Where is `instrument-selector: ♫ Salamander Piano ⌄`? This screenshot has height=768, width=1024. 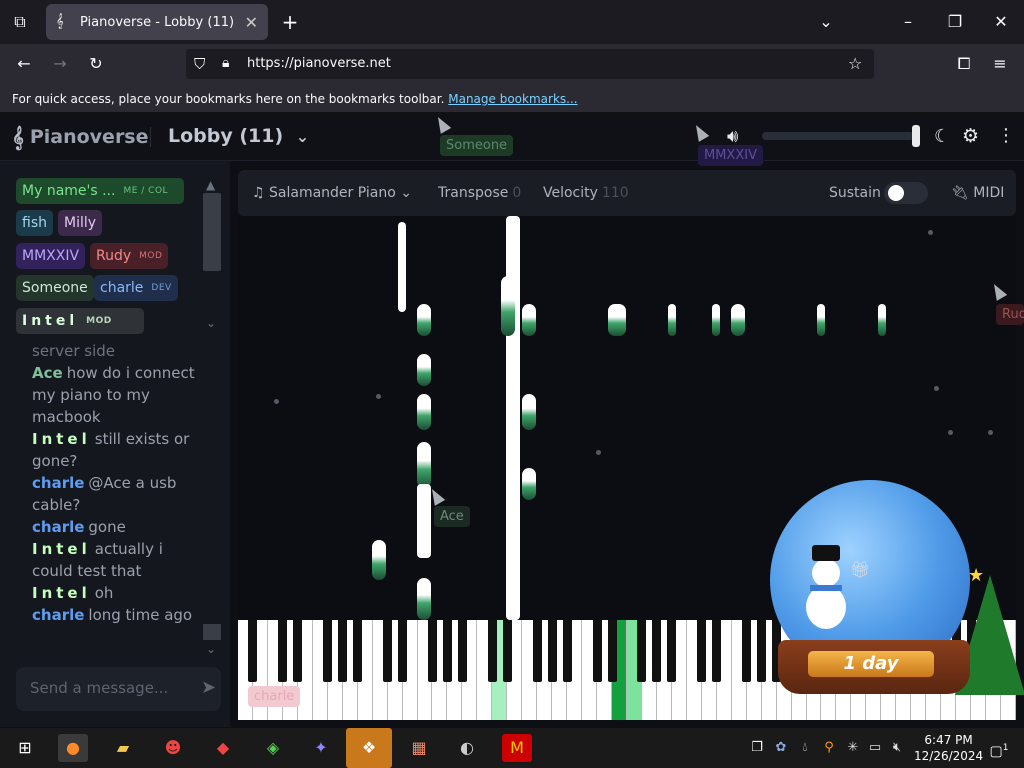
instrument-selector: ♫ Salamander Piano ⌄ is located at coordinates (332, 193).